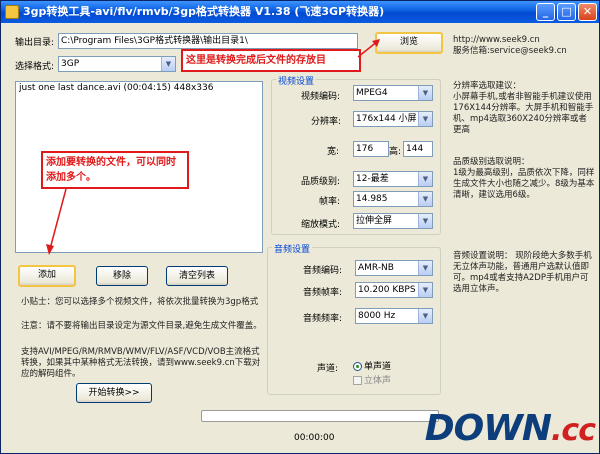 The width and height of the screenshot is (600, 454). What do you see at coordinates (386, 119) in the screenshot?
I see `resolution-value: 176x144 小屏` at bounding box center [386, 119].